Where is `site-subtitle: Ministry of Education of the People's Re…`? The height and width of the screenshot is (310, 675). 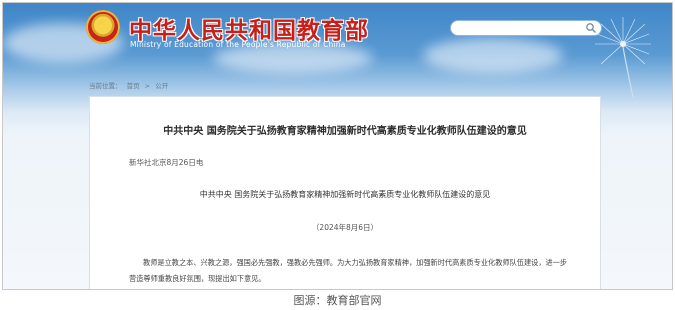
site-subtitle: Ministry of Education of the People's Re… is located at coordinates (238, 44).